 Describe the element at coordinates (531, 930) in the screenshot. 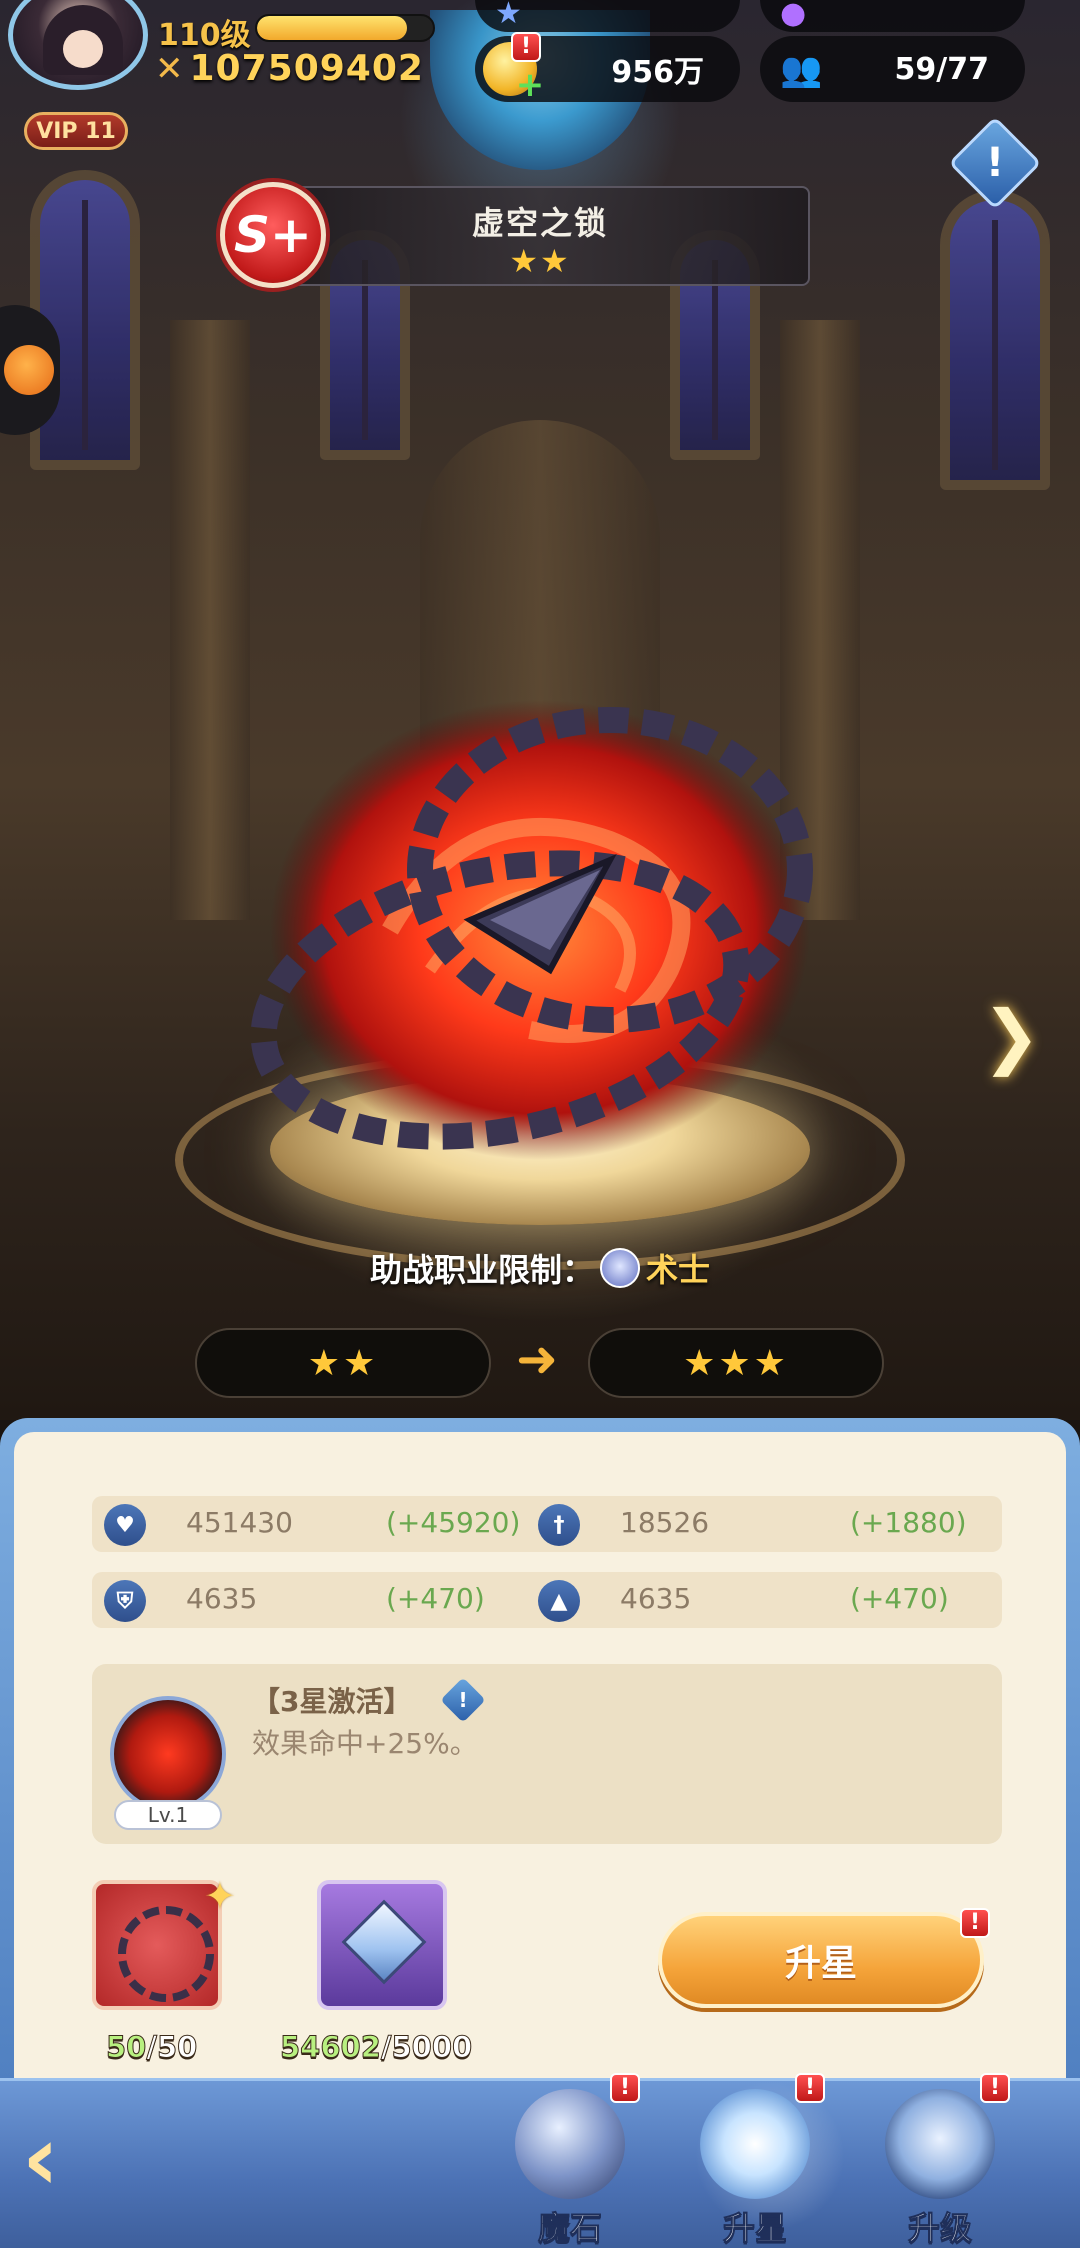

I see `void-lock-artifact` at that location.